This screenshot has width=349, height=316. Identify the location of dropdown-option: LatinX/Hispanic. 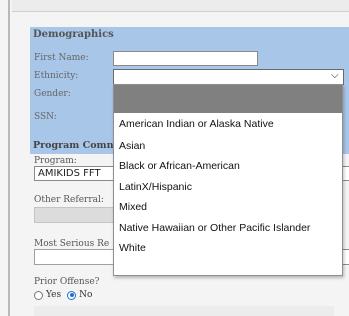
(228, 187).